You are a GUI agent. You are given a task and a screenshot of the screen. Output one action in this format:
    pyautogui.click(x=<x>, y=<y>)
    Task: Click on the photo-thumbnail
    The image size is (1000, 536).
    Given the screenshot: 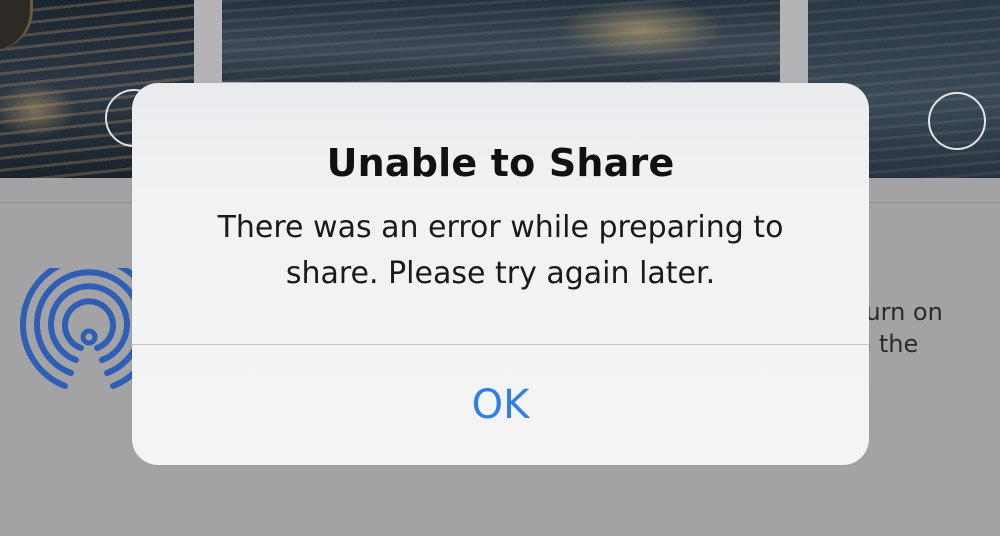 What is the action you would take?
    pyautogui.click(x=501, y=41)
    